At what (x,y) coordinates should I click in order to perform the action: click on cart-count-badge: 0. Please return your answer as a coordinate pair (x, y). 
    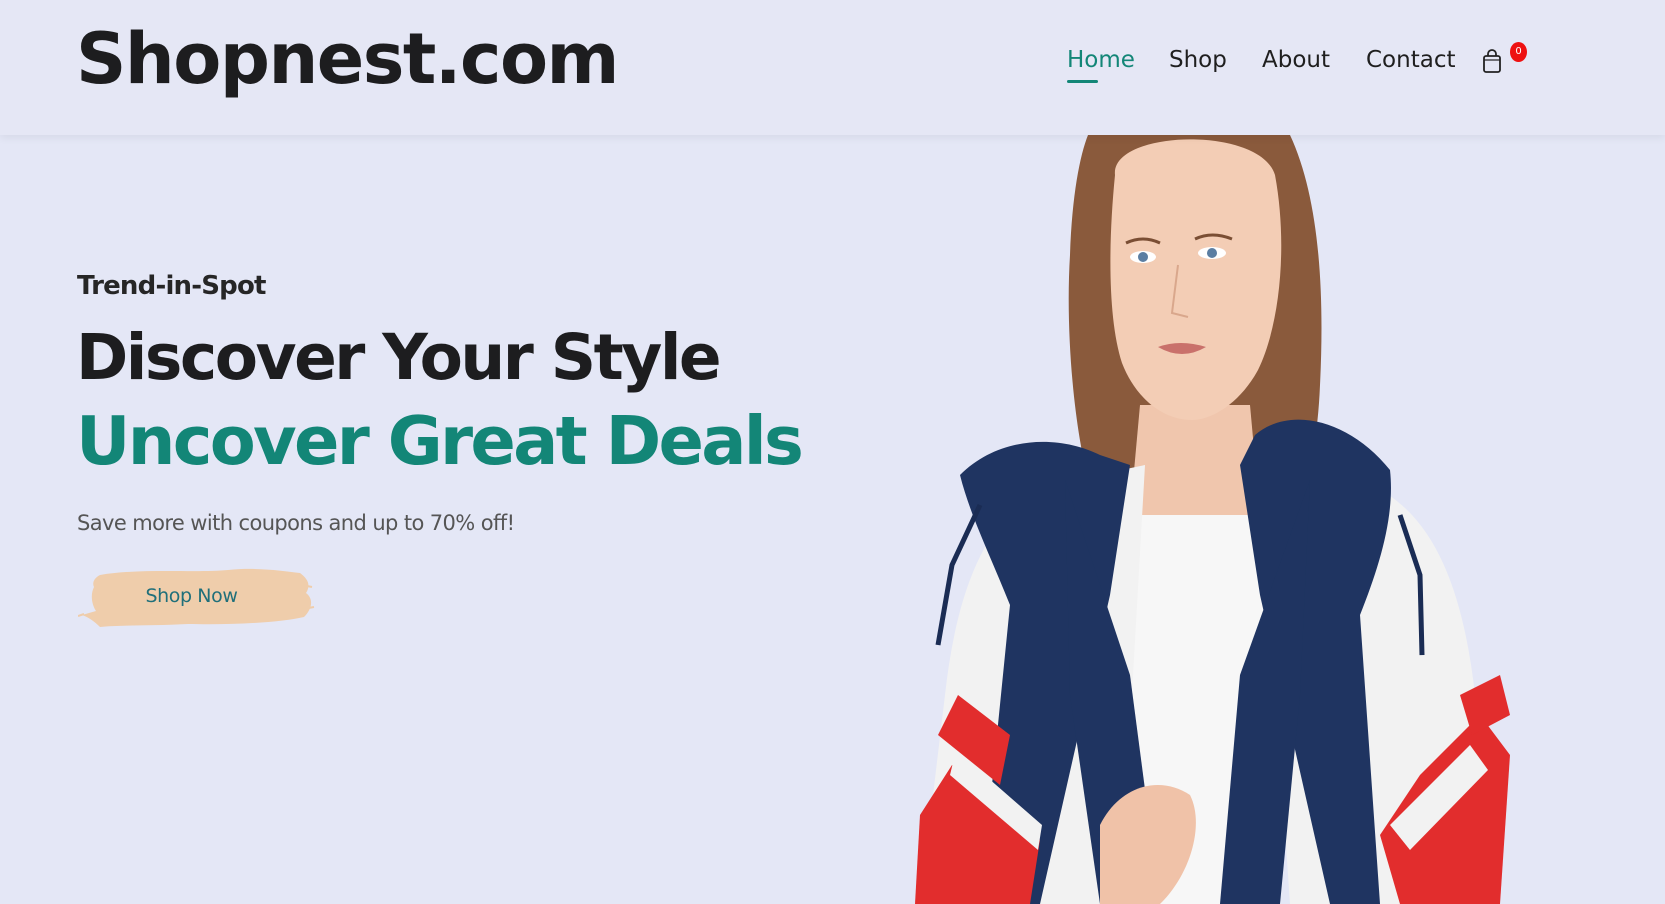
    Looking at the image, I should click on (1518, 52).